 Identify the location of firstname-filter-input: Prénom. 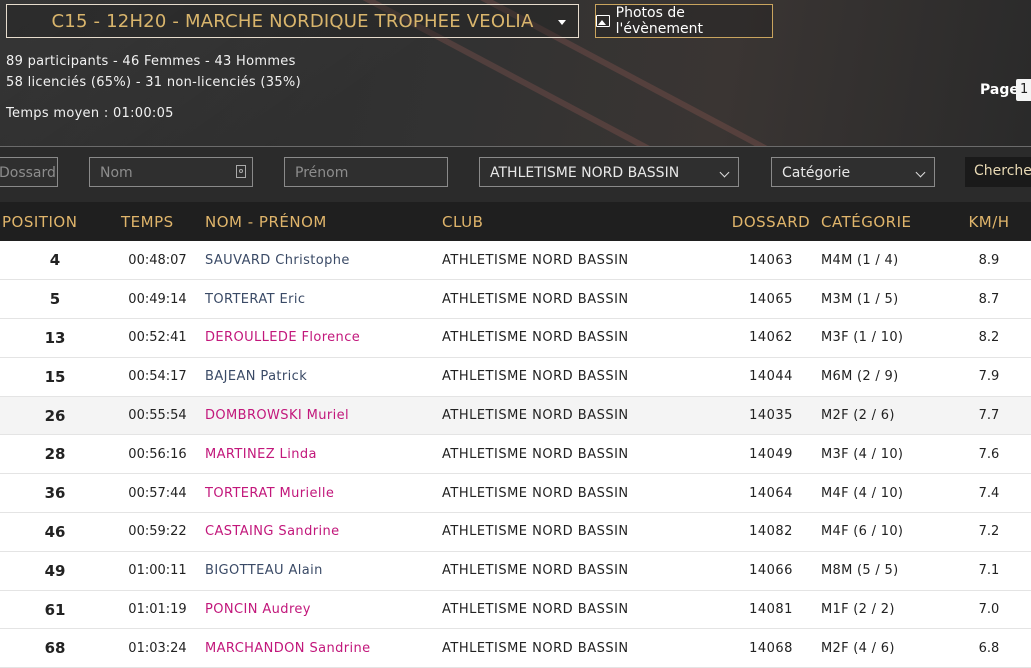
(366, 172).